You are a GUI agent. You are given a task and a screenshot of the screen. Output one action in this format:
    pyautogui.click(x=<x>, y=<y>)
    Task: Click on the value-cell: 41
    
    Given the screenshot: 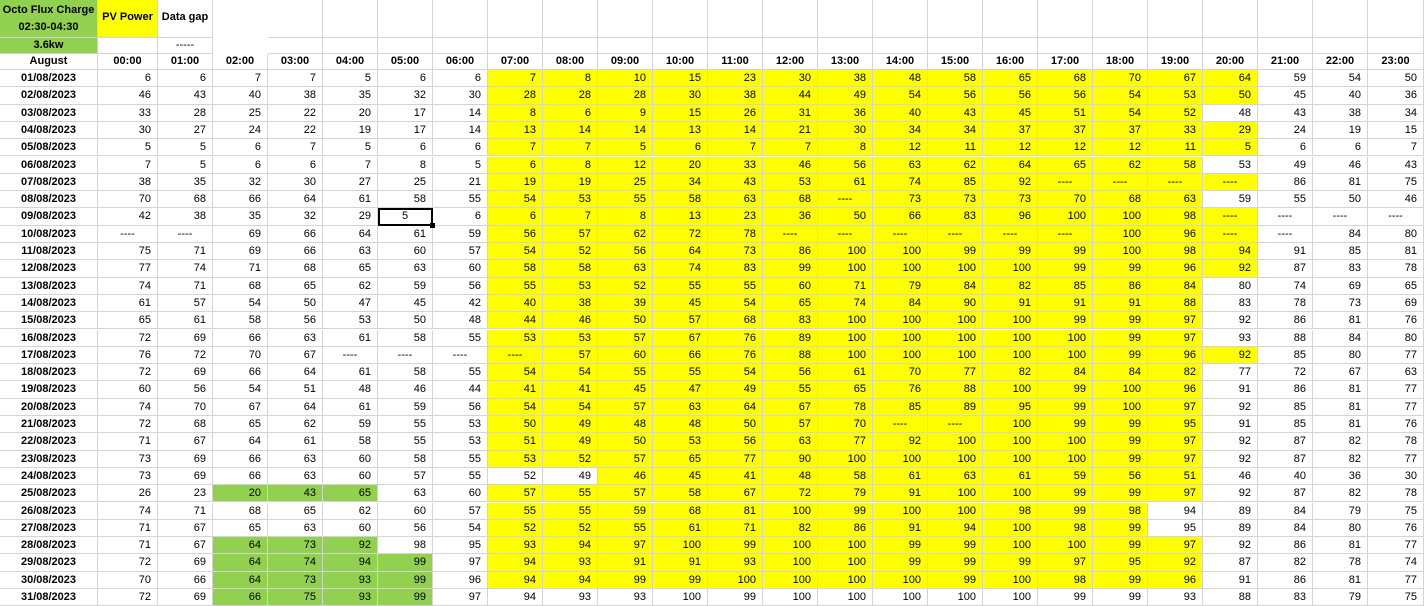 What is the action you would take?
    pyautogui.click(x=515, y=390)
    